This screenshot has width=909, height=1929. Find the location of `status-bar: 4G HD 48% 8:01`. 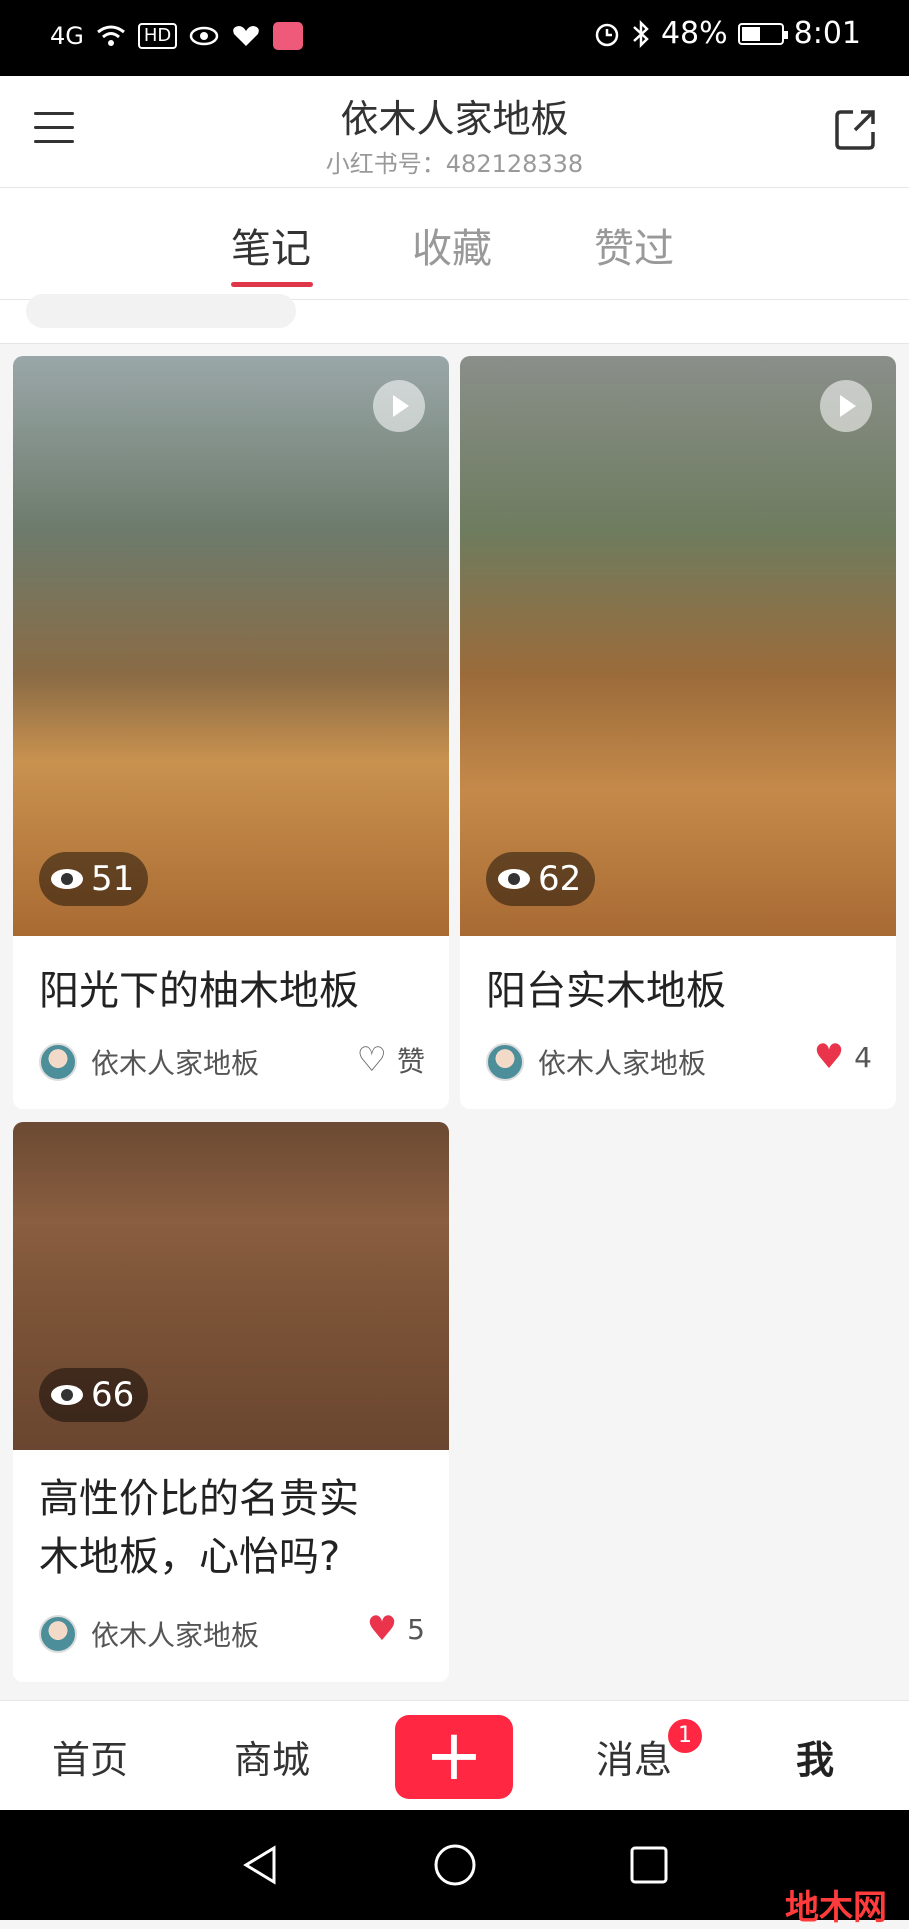

status-bar: 4G HD 48% 8:01 is located at coordinates (454, 38).